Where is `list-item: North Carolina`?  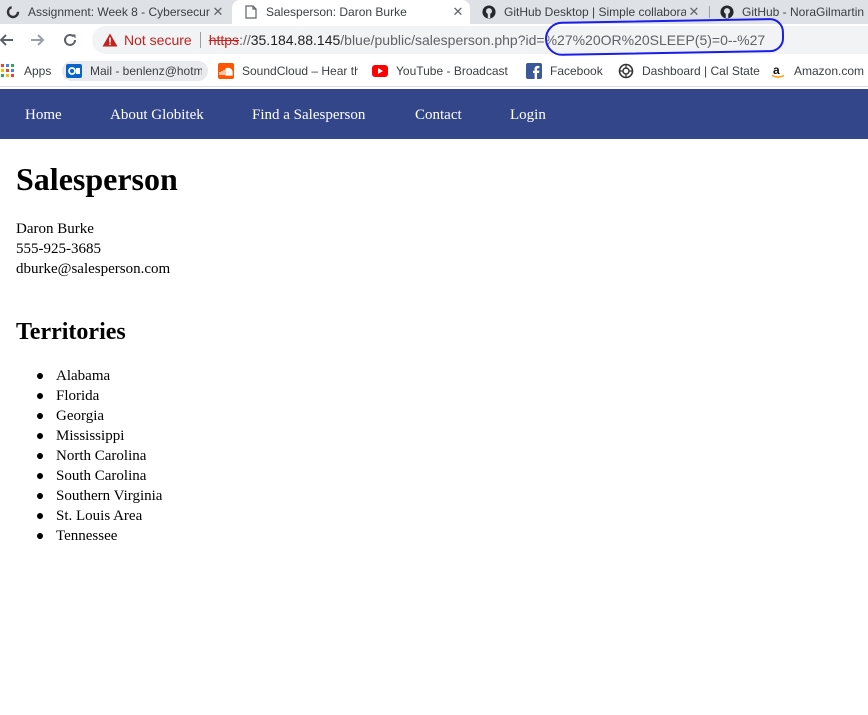 list-item: North Carolina is located at coordinates (89, 456).